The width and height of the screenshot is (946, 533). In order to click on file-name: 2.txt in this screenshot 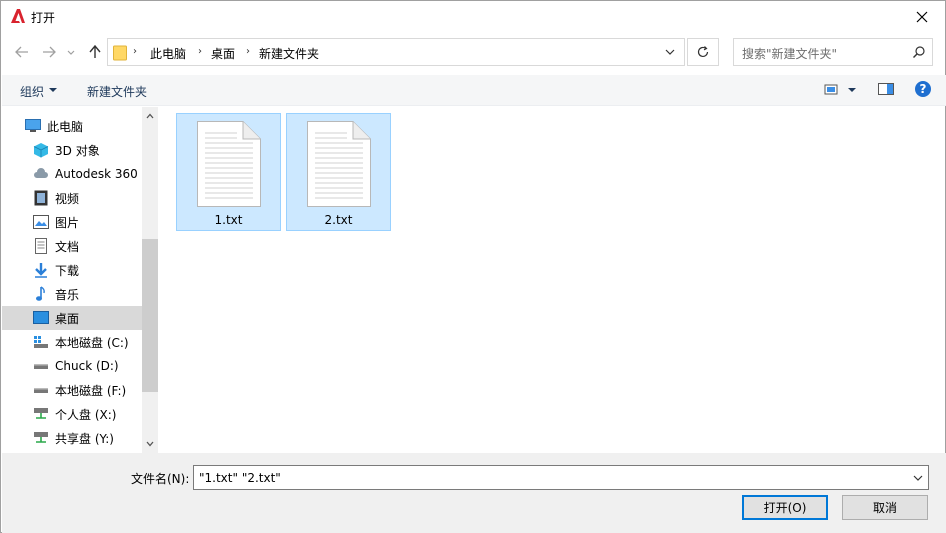, I will do `click(338, 220)`.